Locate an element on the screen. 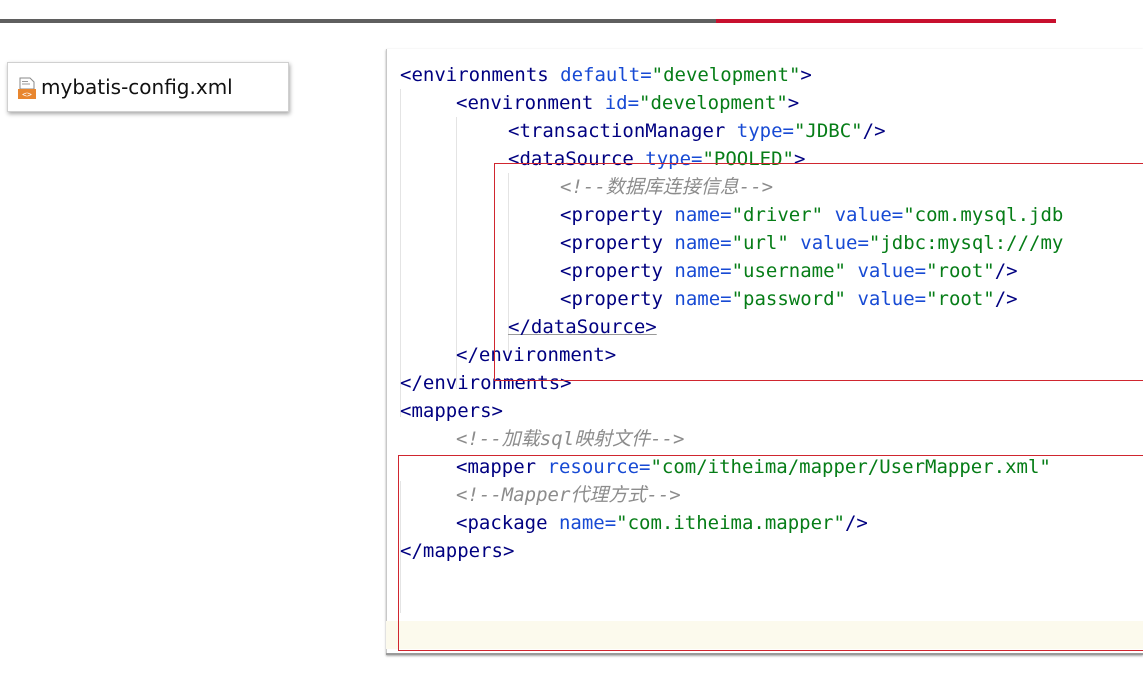  indent-guide is located at coordinates (400, 253).